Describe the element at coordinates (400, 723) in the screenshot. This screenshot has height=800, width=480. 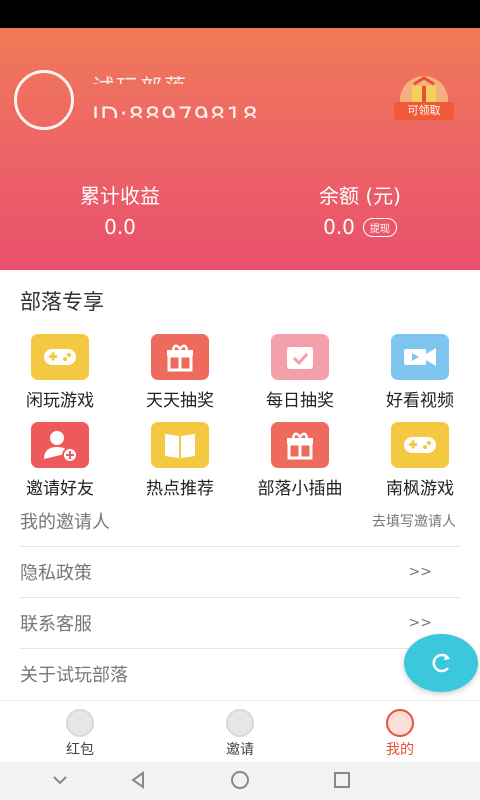
I see `profile-icon` at that location.